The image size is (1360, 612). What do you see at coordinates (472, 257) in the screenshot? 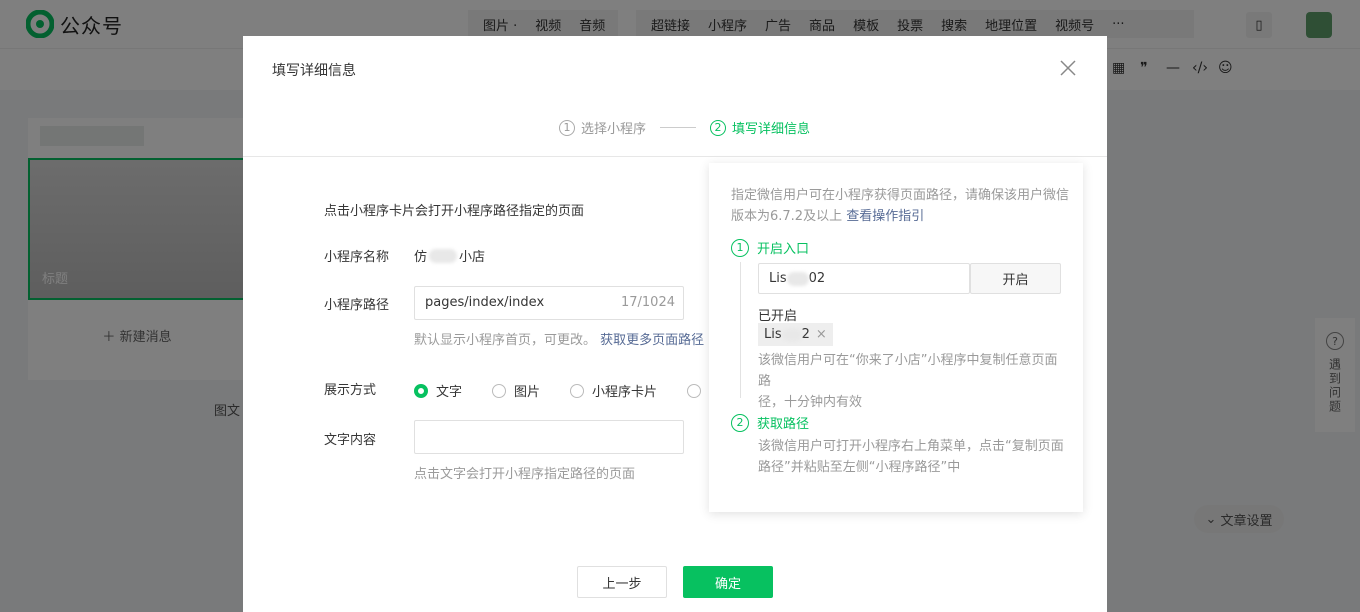
I see `name-value-suffix: 小店` at bounding box center [472, 257].